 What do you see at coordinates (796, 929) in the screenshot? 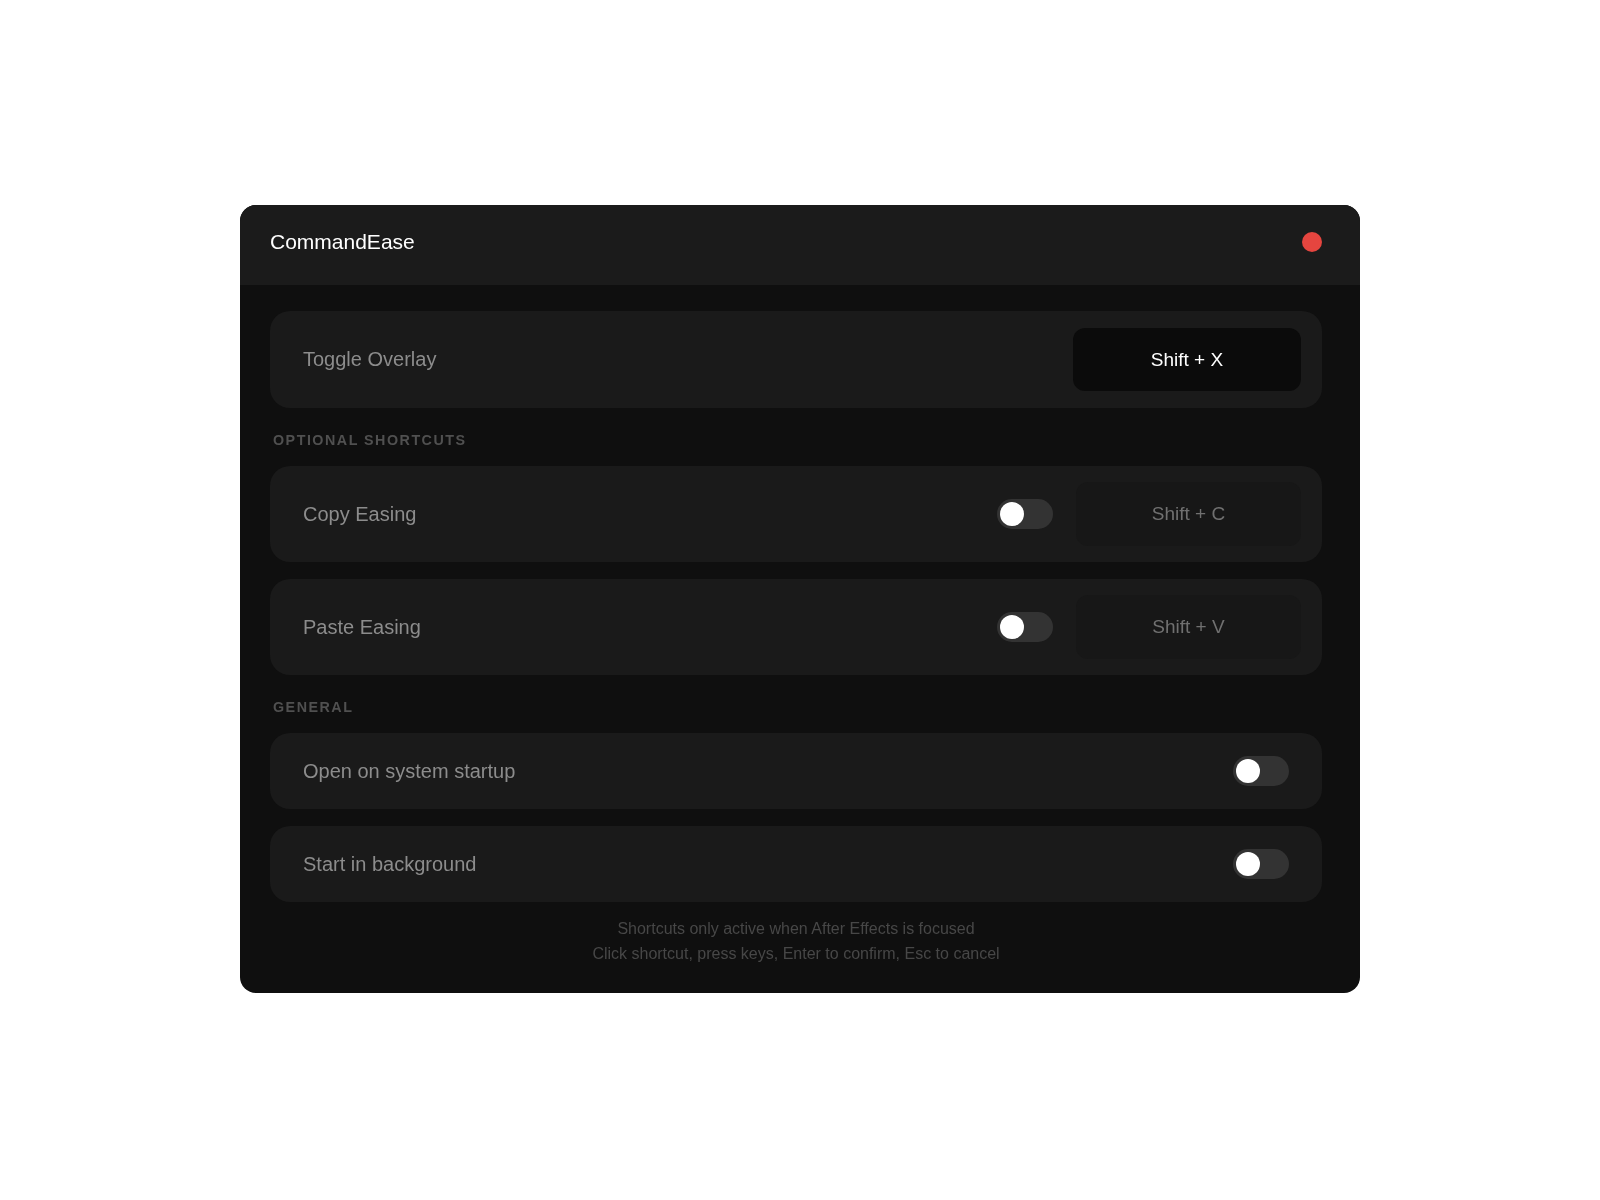
I see `footer-note: Shortcuts only active when After Effects is focused` at bounding box center [796, 929].